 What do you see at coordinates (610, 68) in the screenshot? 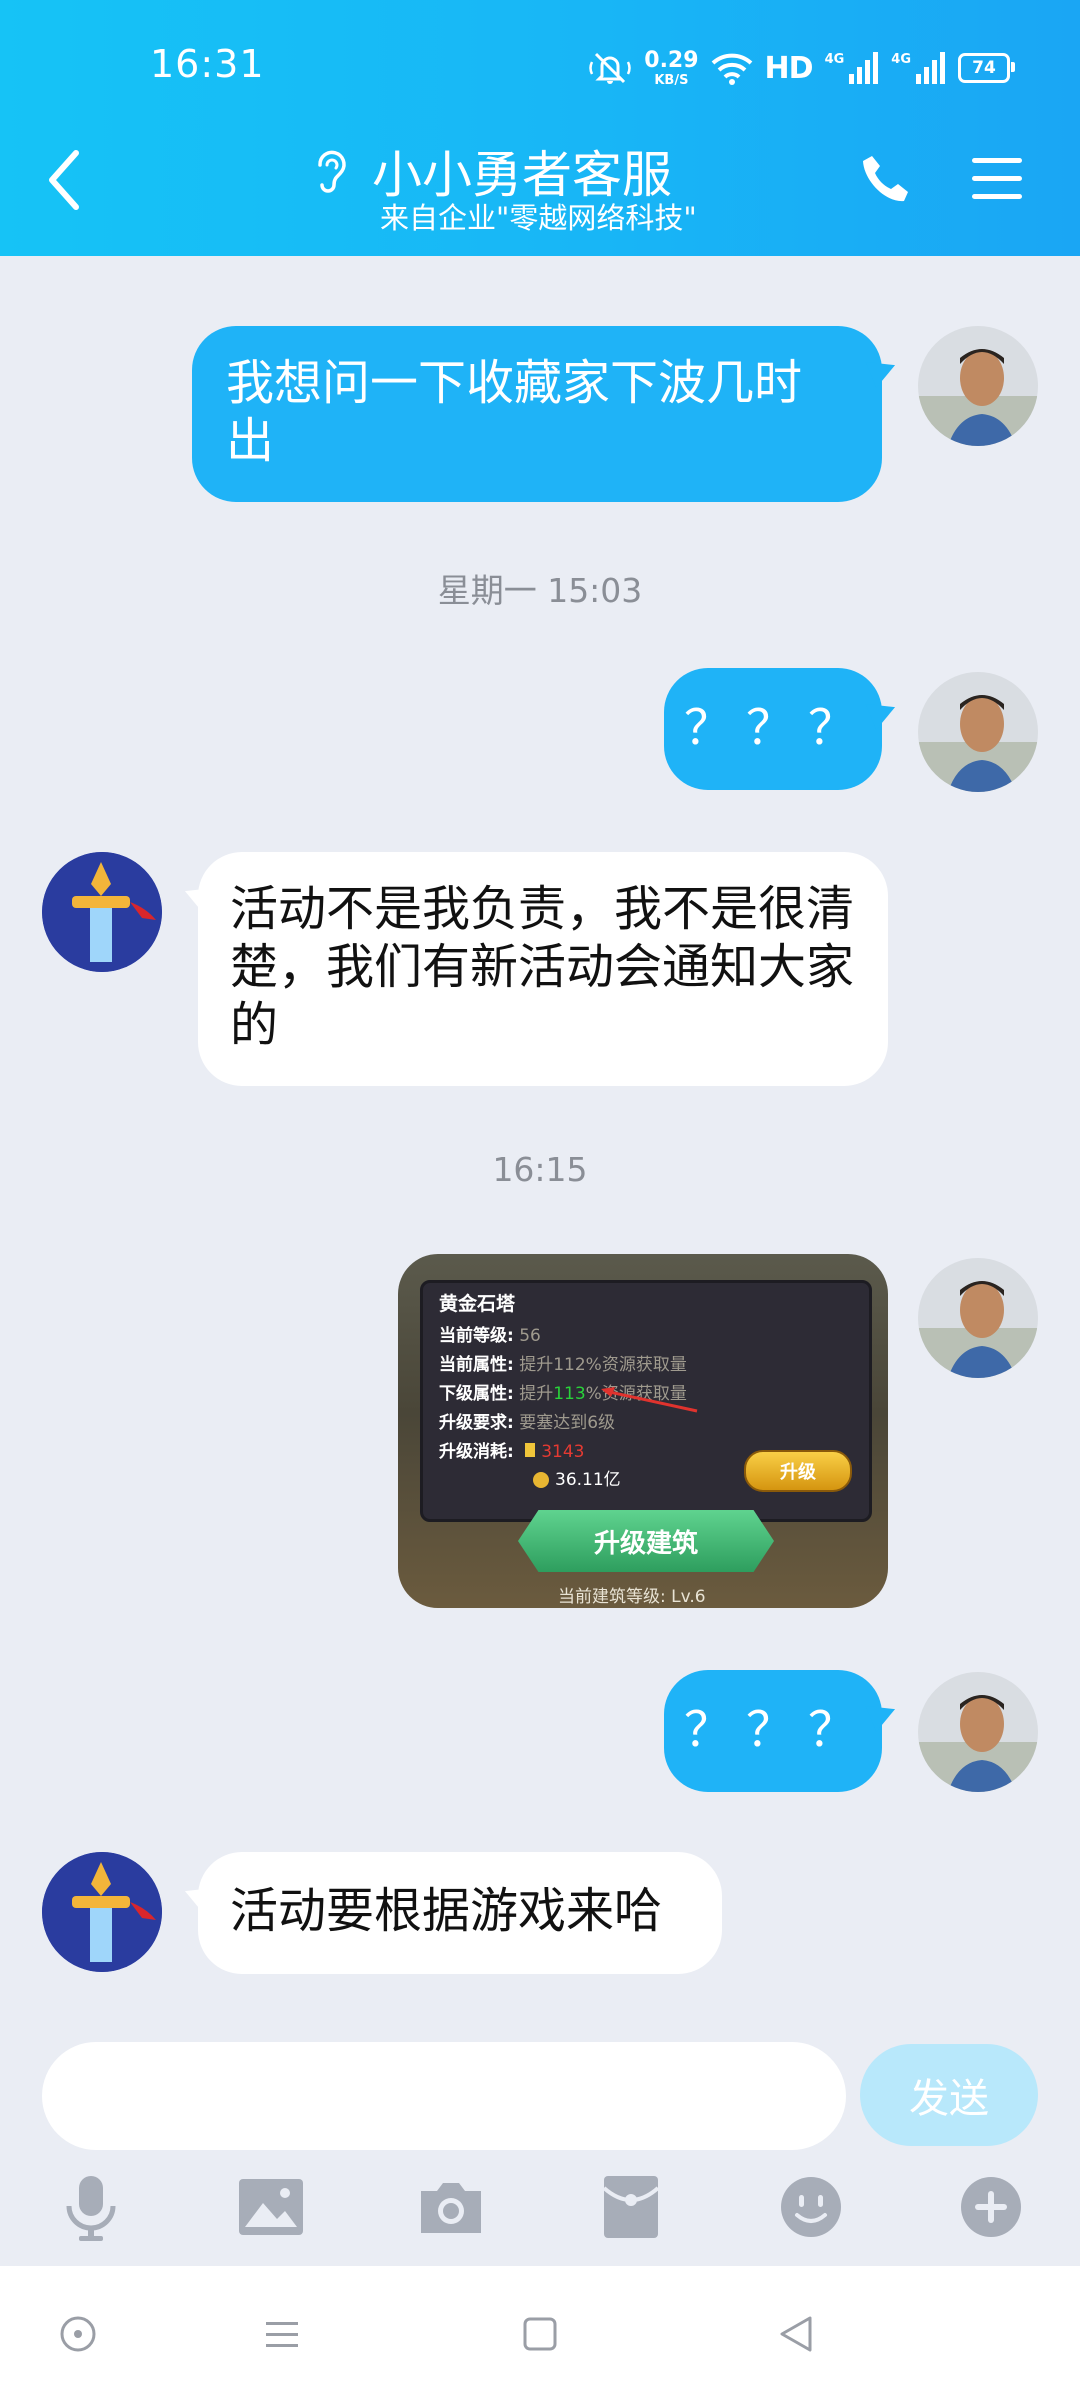
I see `mute-icon` at bounding box center [610, 68].